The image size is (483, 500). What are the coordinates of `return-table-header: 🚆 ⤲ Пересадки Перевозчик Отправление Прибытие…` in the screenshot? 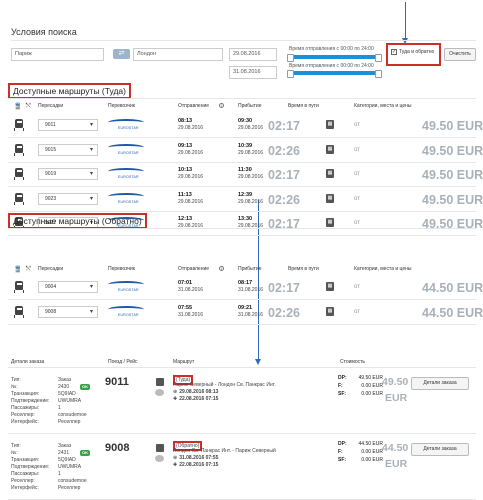 It's located at (242, 270).